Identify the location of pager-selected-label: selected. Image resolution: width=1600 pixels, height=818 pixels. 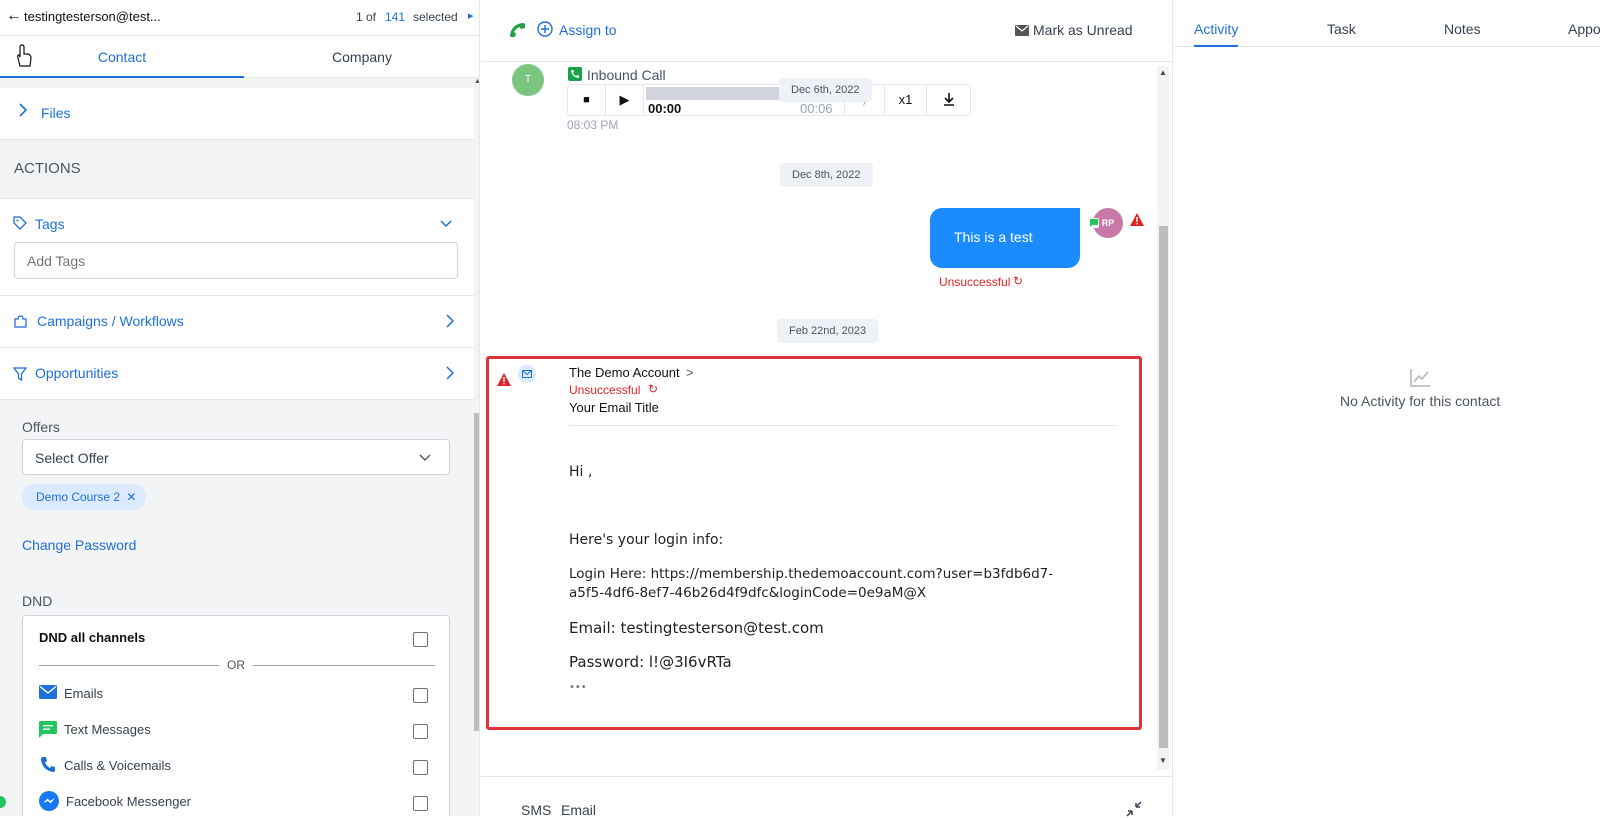
(435, 17).